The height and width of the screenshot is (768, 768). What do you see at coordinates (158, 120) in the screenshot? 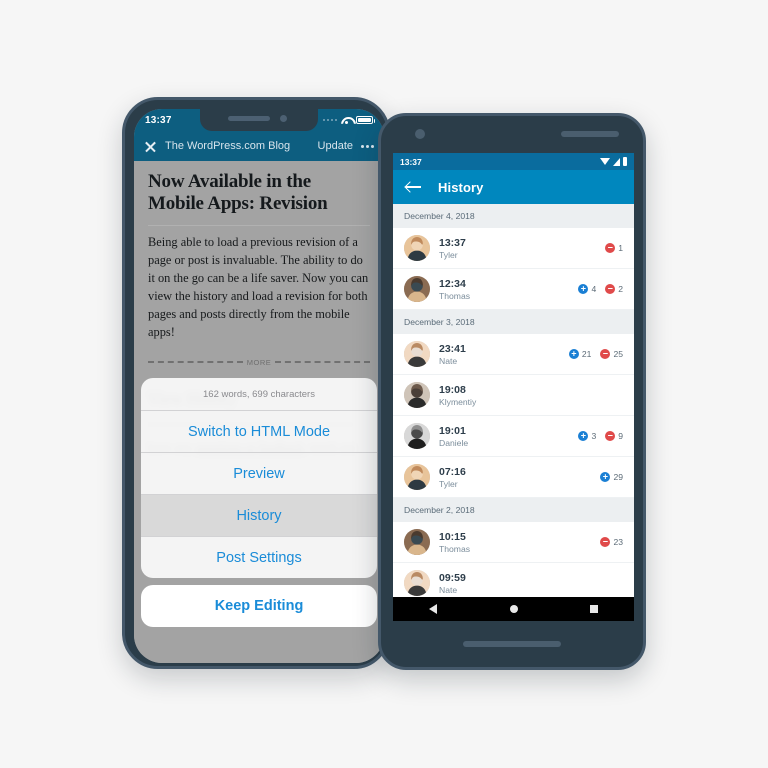
I see `ios-status-time: 13:37` at bounding box center [158, 120].